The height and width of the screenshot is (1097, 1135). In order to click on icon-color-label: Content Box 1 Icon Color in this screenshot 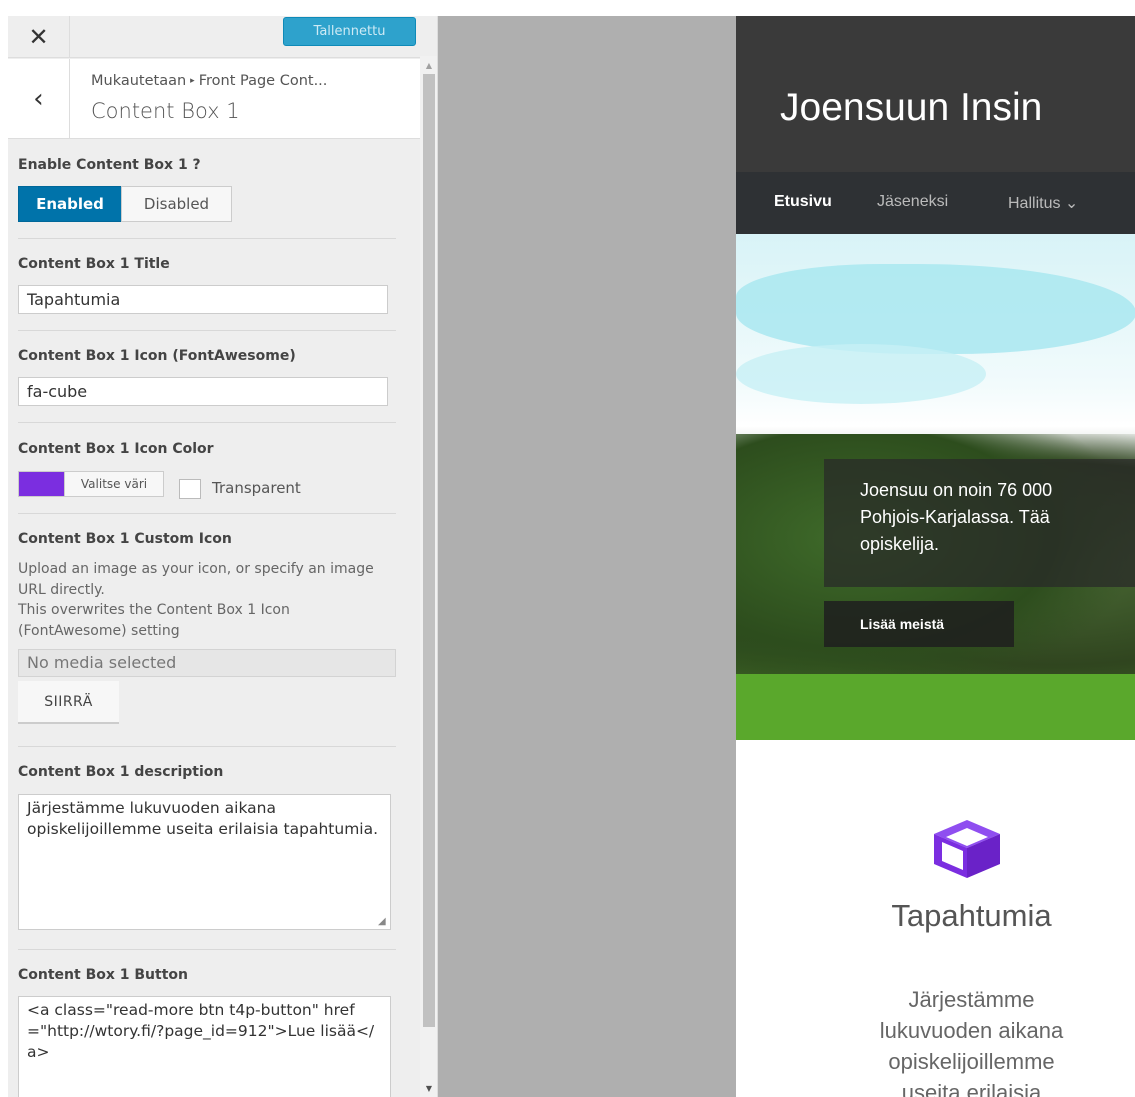, I will do `click(116, 449)`.